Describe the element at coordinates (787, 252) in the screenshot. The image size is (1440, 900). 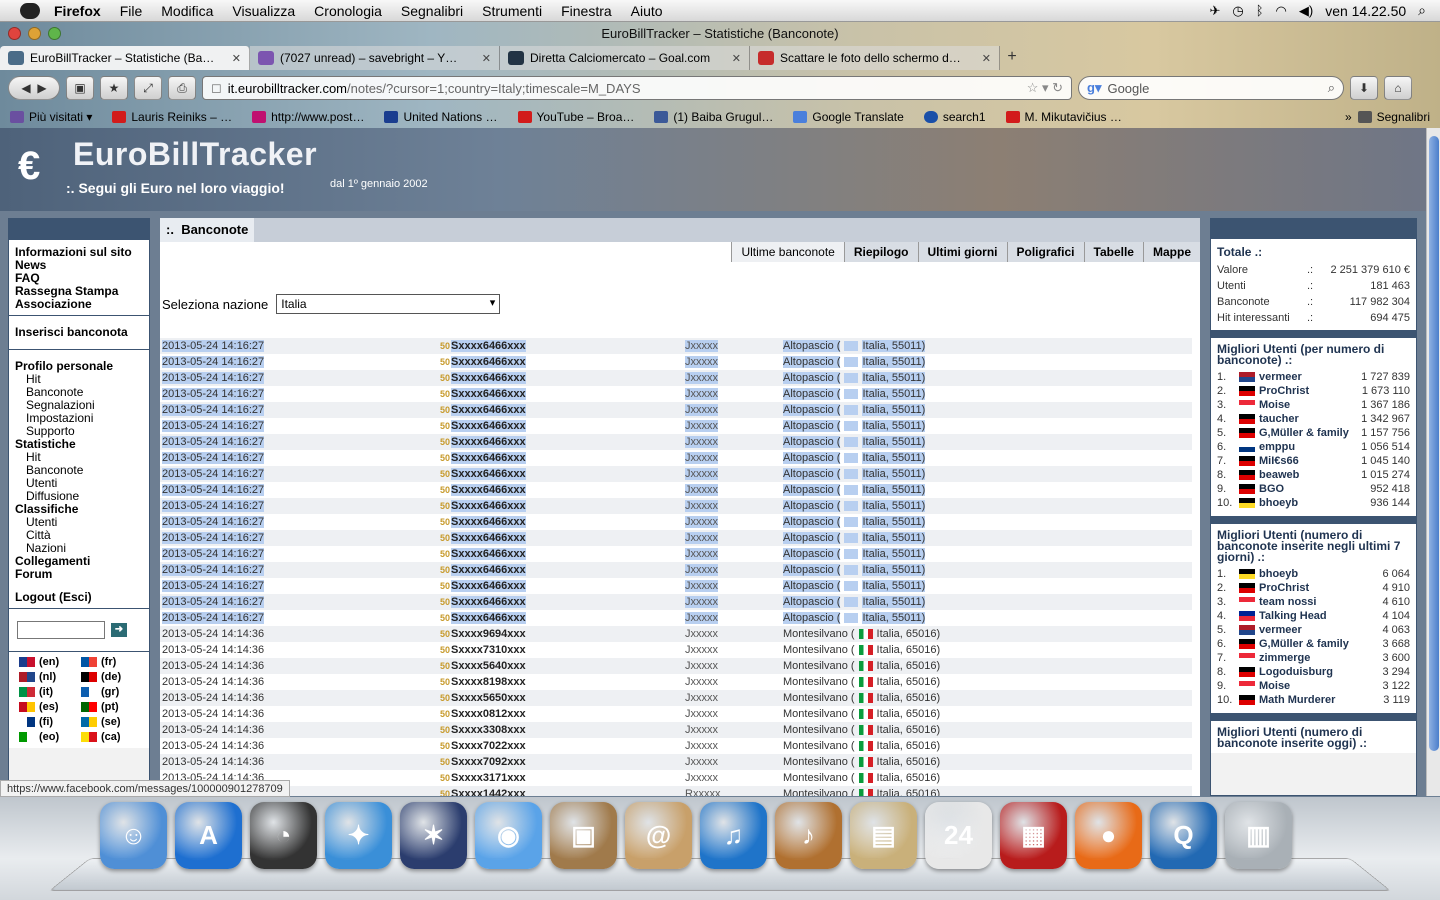
I see `tab-ultime-banconote: Ultime banconote` at that location.